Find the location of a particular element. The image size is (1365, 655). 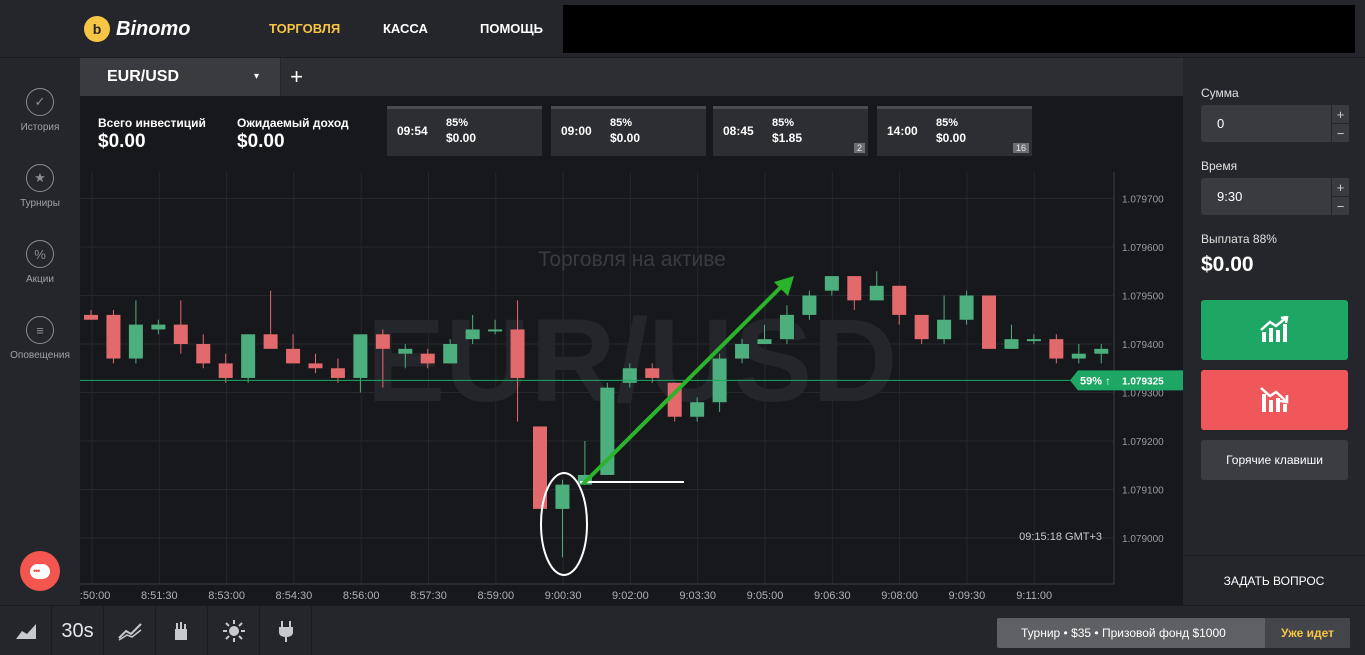

x-tick-label: 8:53:00 is located at coordinates (226, 596).